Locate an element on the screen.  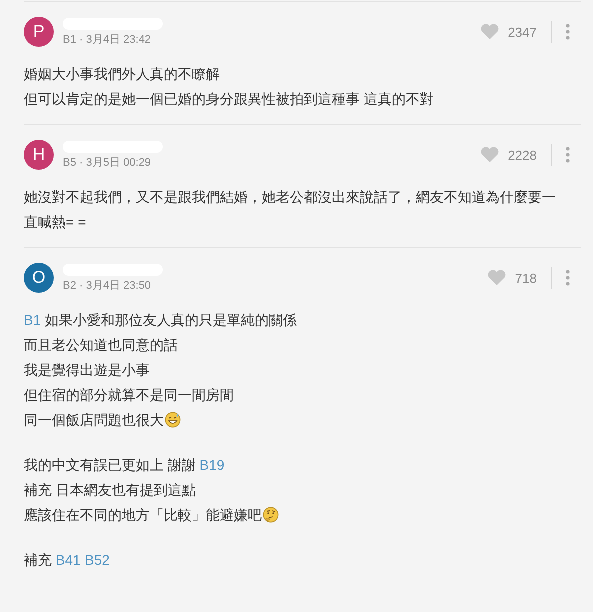
comment-text: 但住宿的部分就算不是同一間房間 is located at coordinates (129, 395).